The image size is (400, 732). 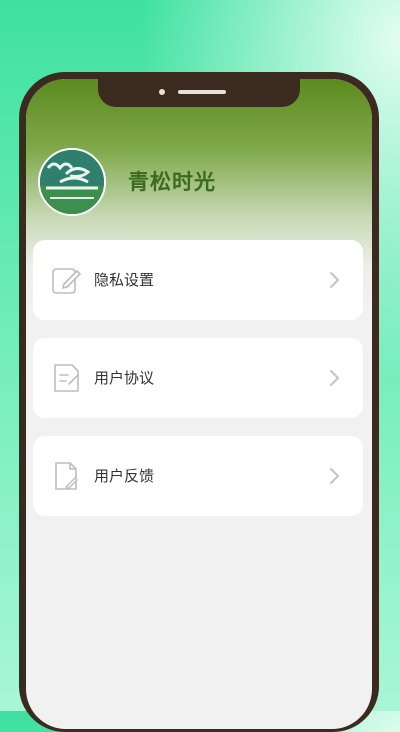 I want to click on camera-dot, so click(x=162, y=92).